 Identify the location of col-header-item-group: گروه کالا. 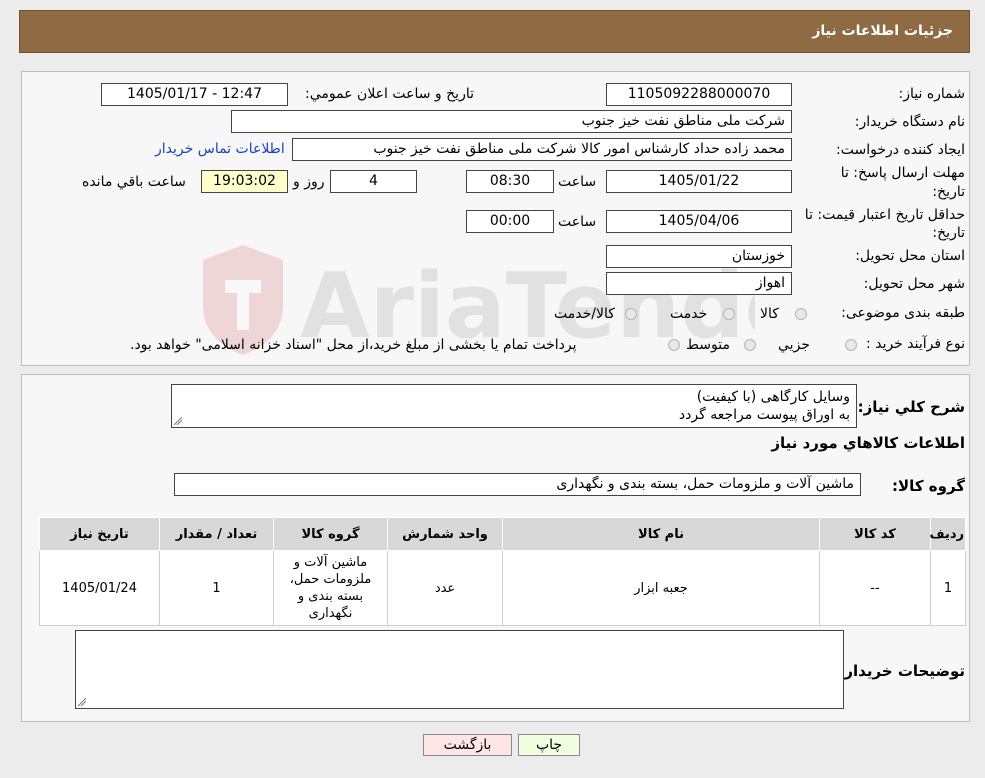
(330, 534).